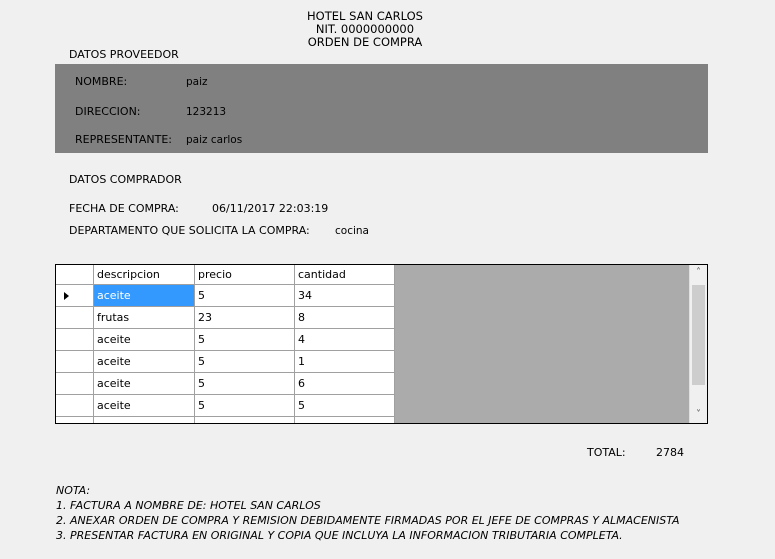  I want to click on supplier-address-label: DIRECCION:, so click(108, 111).